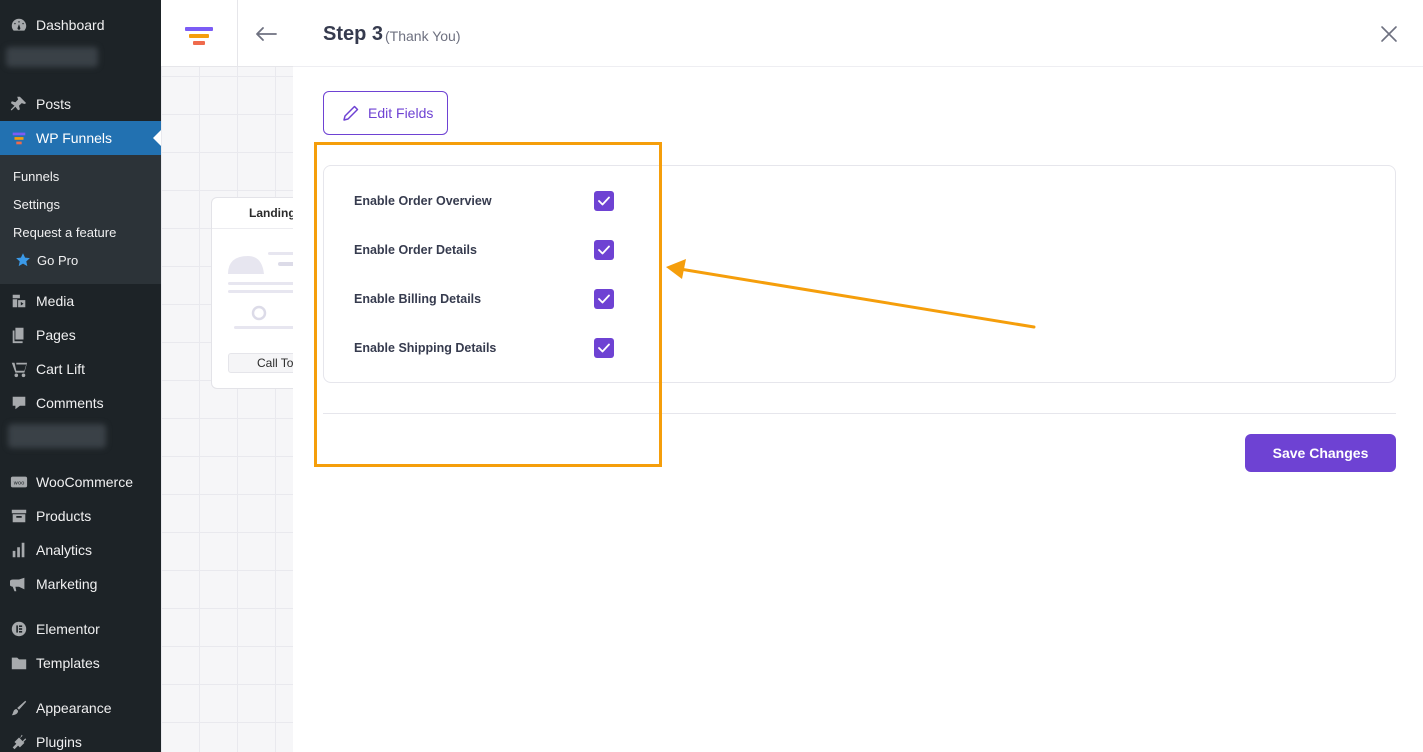 The width and height of the screenshot is (1423, 752). Describe the element at coordinates (64, 550) in the screenshot. I see `menu-label: Analytics` at that location.